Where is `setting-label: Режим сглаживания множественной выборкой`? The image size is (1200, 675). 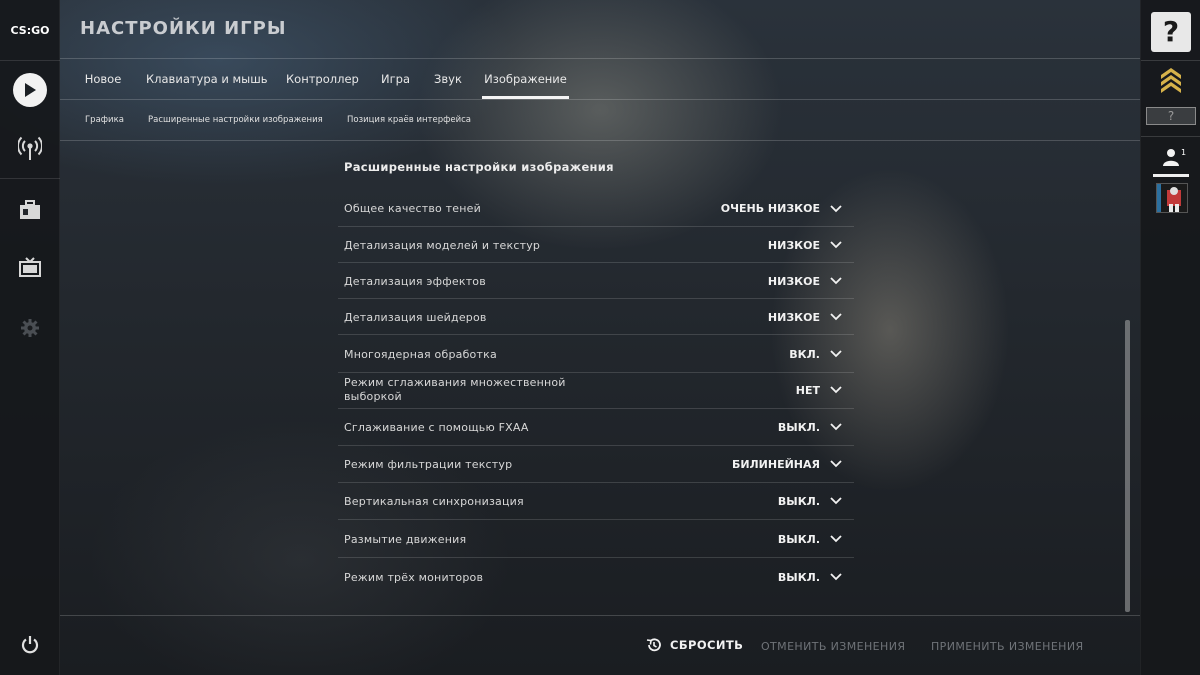 setting-label: Режим сглаживания множественной выборкой is located at coordinates (455, 389).